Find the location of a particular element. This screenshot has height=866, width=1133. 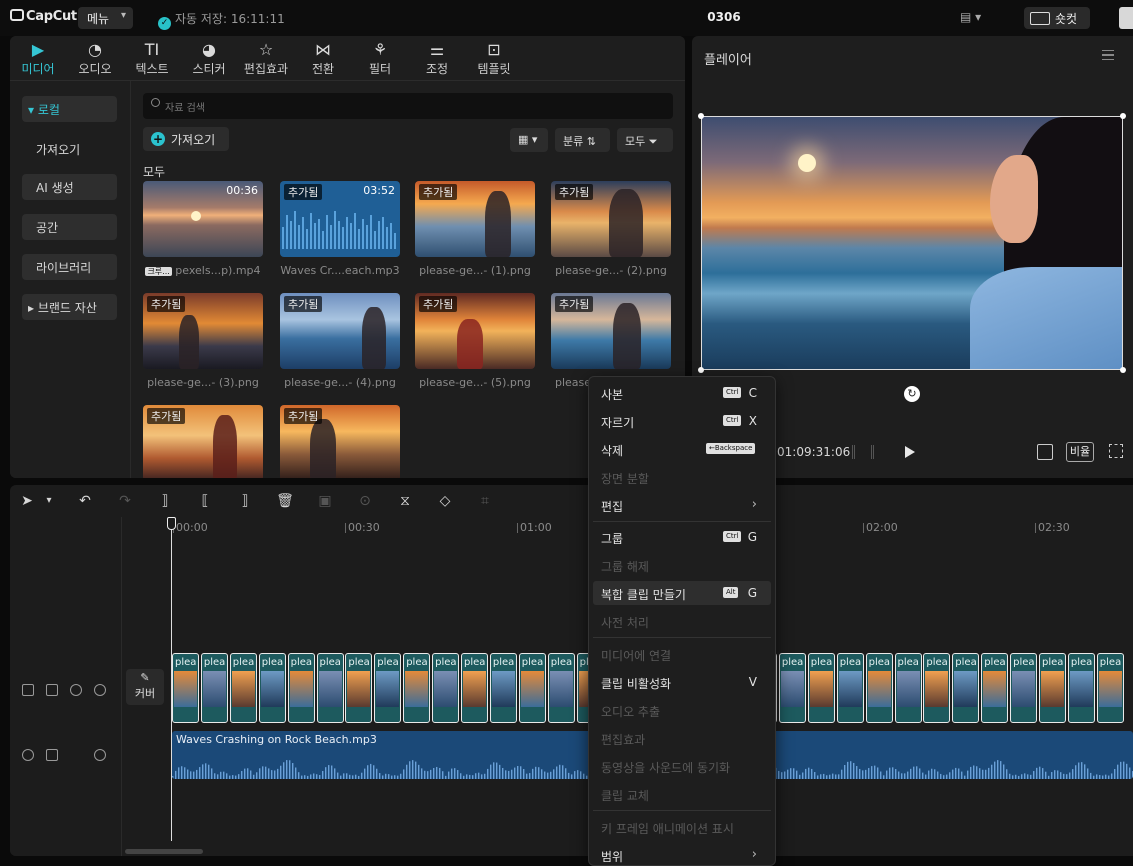

media-search-input: 자료 검색 is located at coordinates (408, 106).